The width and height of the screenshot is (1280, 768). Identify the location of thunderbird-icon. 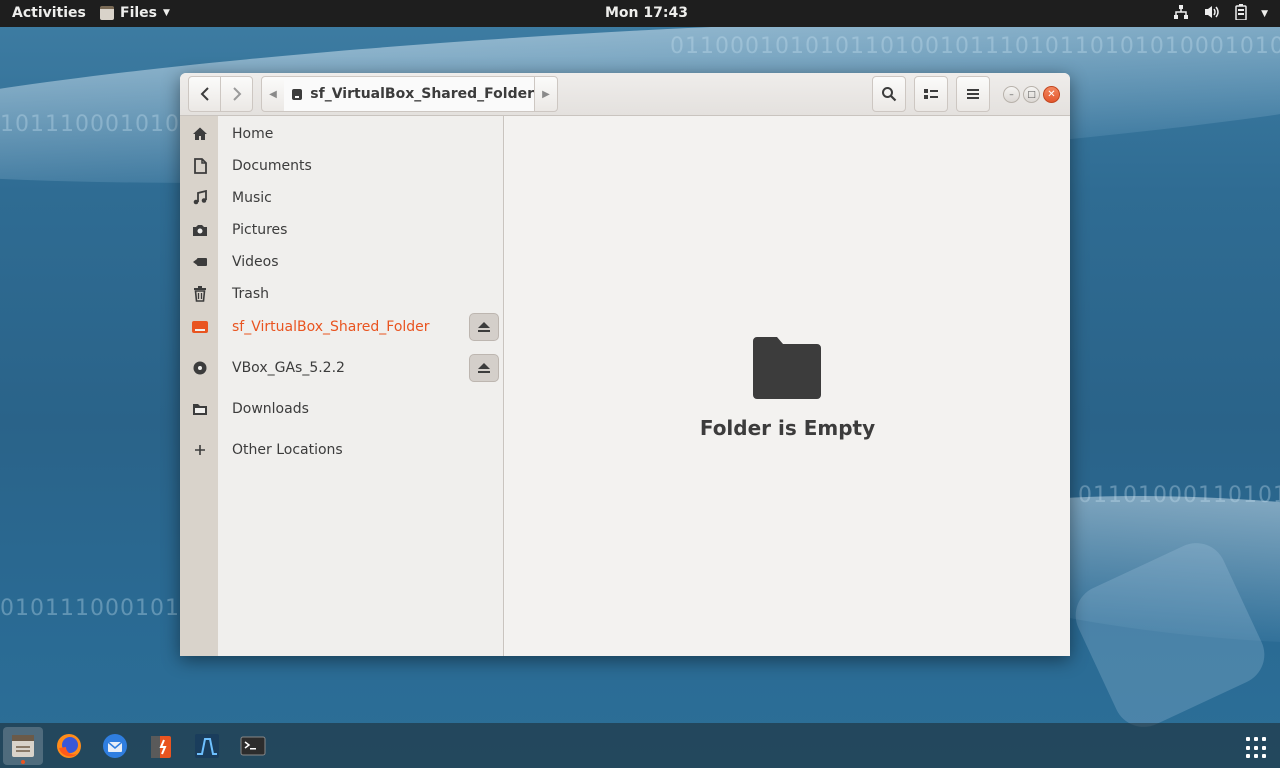
(115, 746).